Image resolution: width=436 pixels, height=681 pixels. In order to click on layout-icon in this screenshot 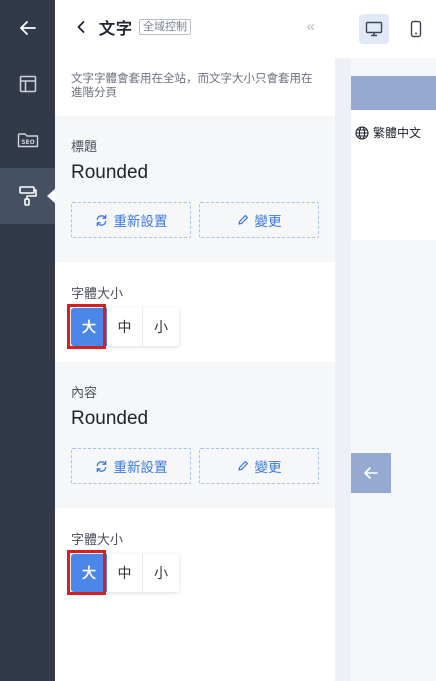, I will do `click(27, 84)`.